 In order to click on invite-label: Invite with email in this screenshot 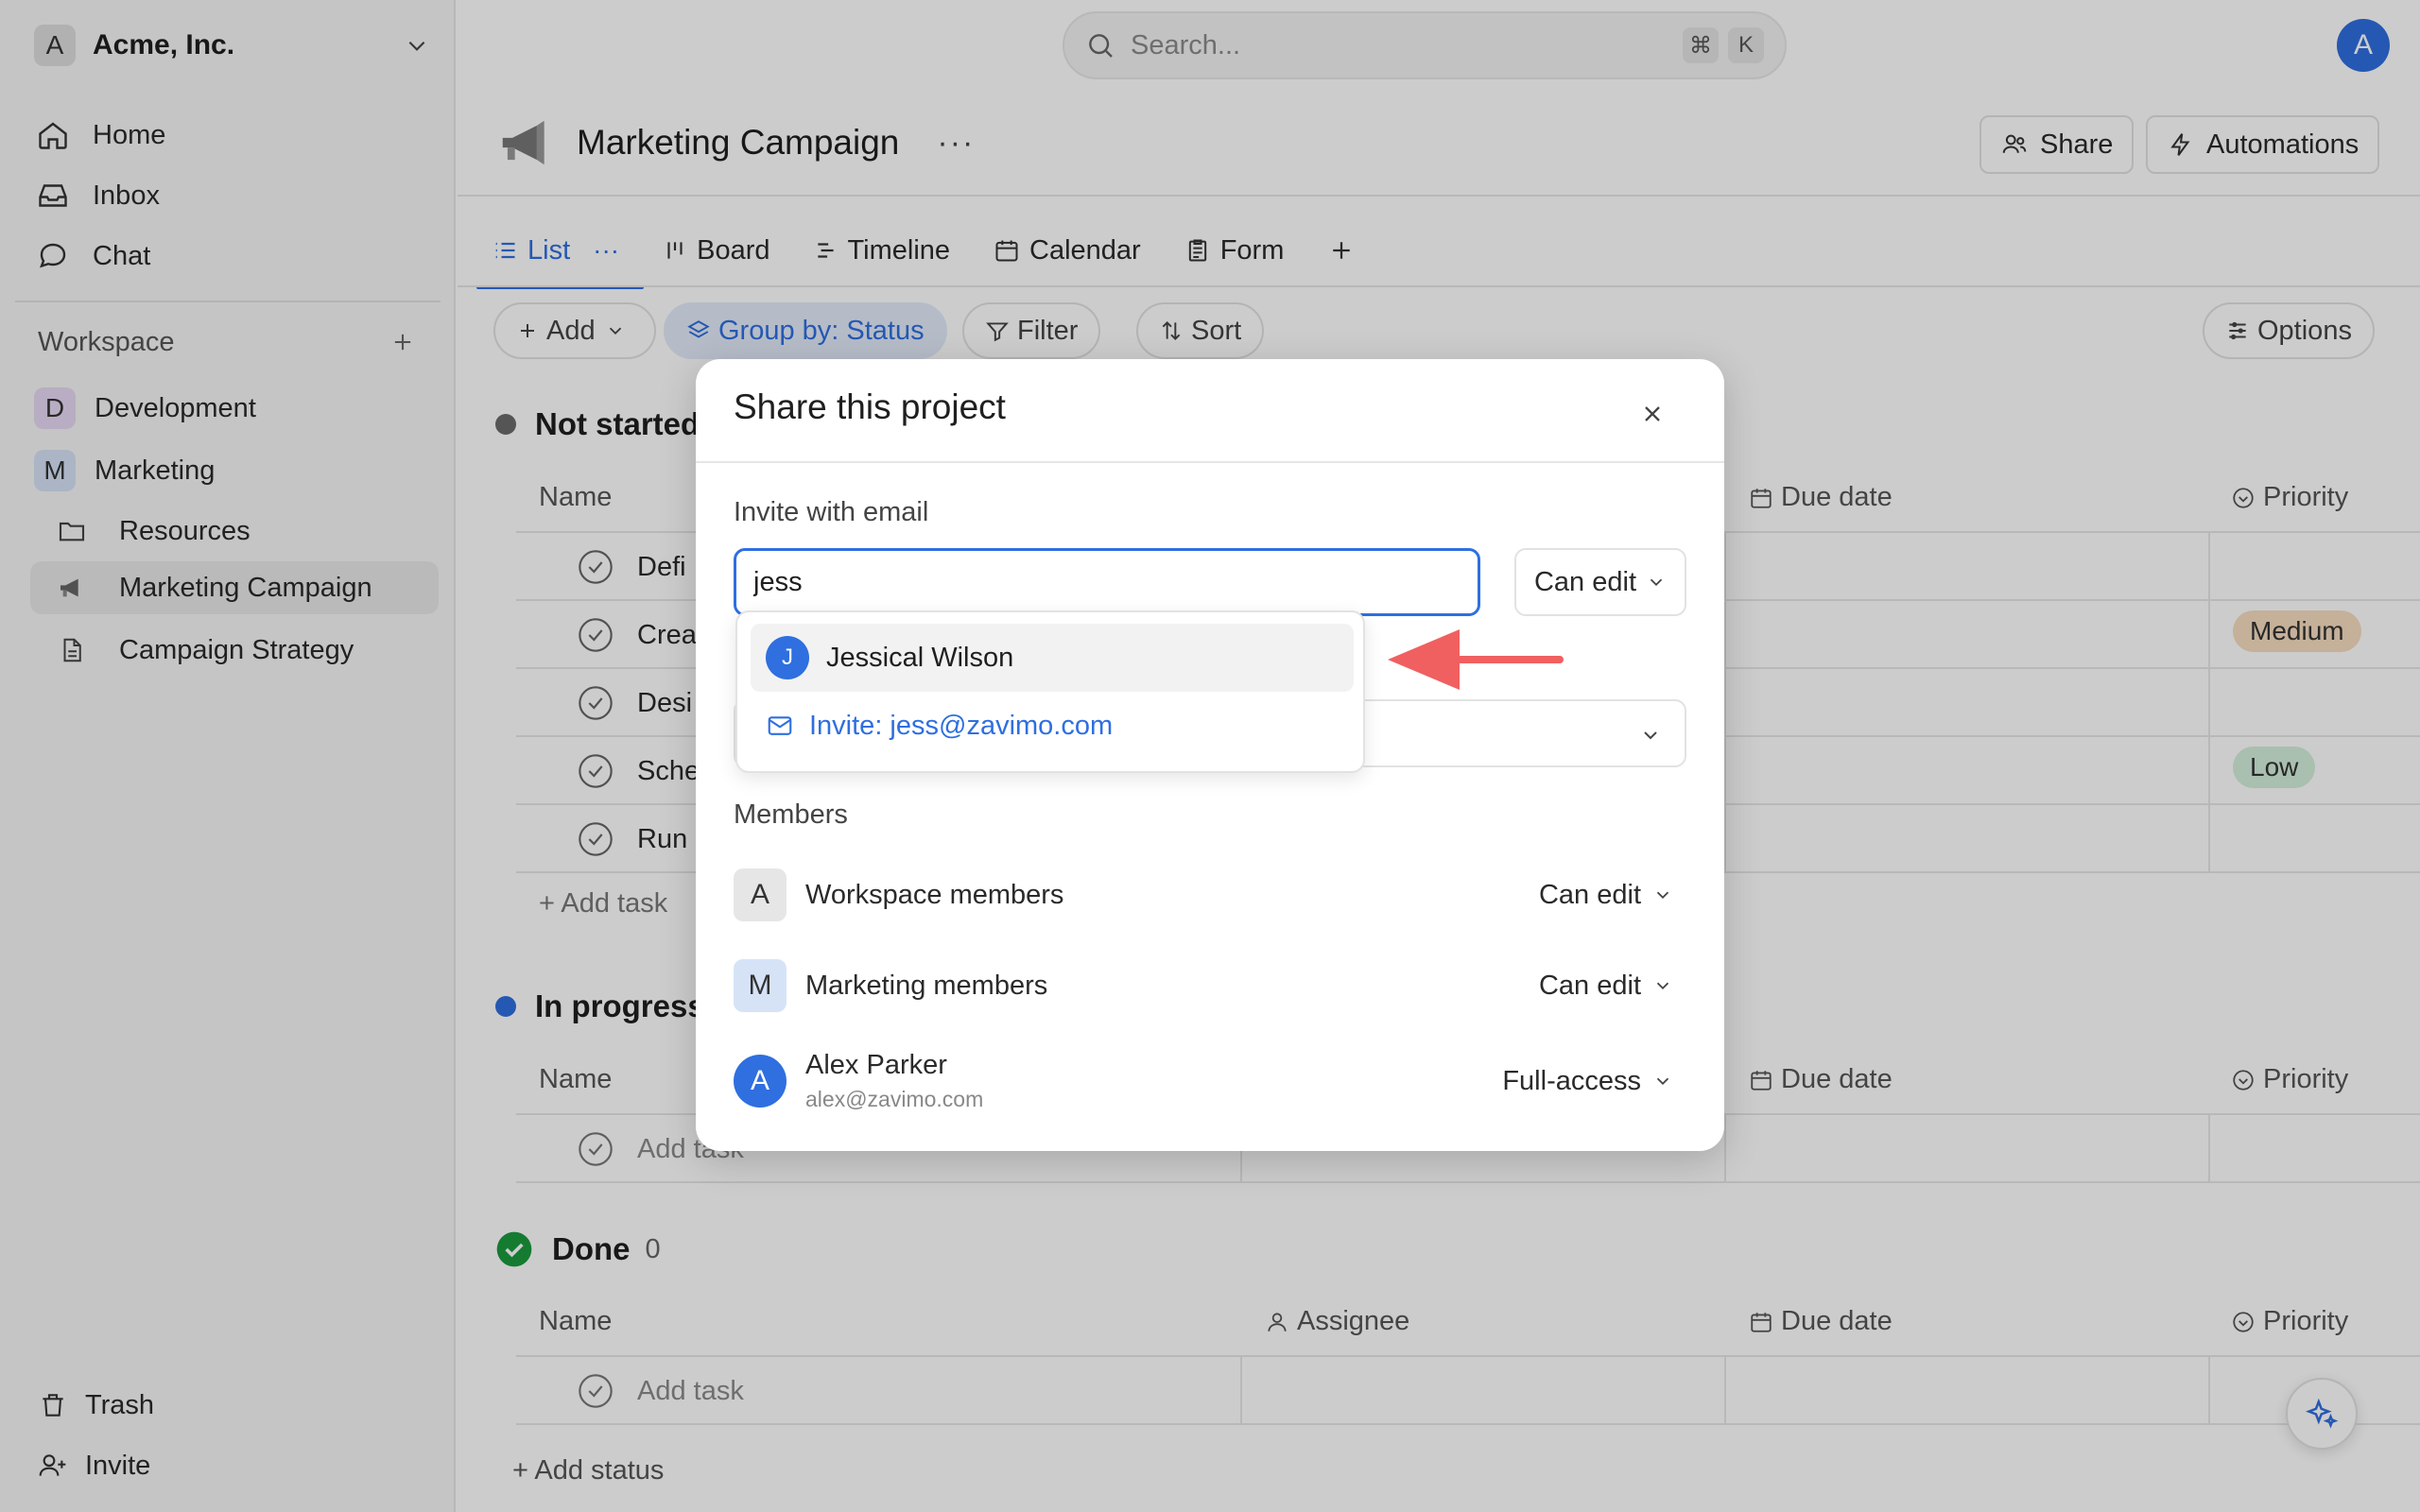, I will do `click(831, 512)`.